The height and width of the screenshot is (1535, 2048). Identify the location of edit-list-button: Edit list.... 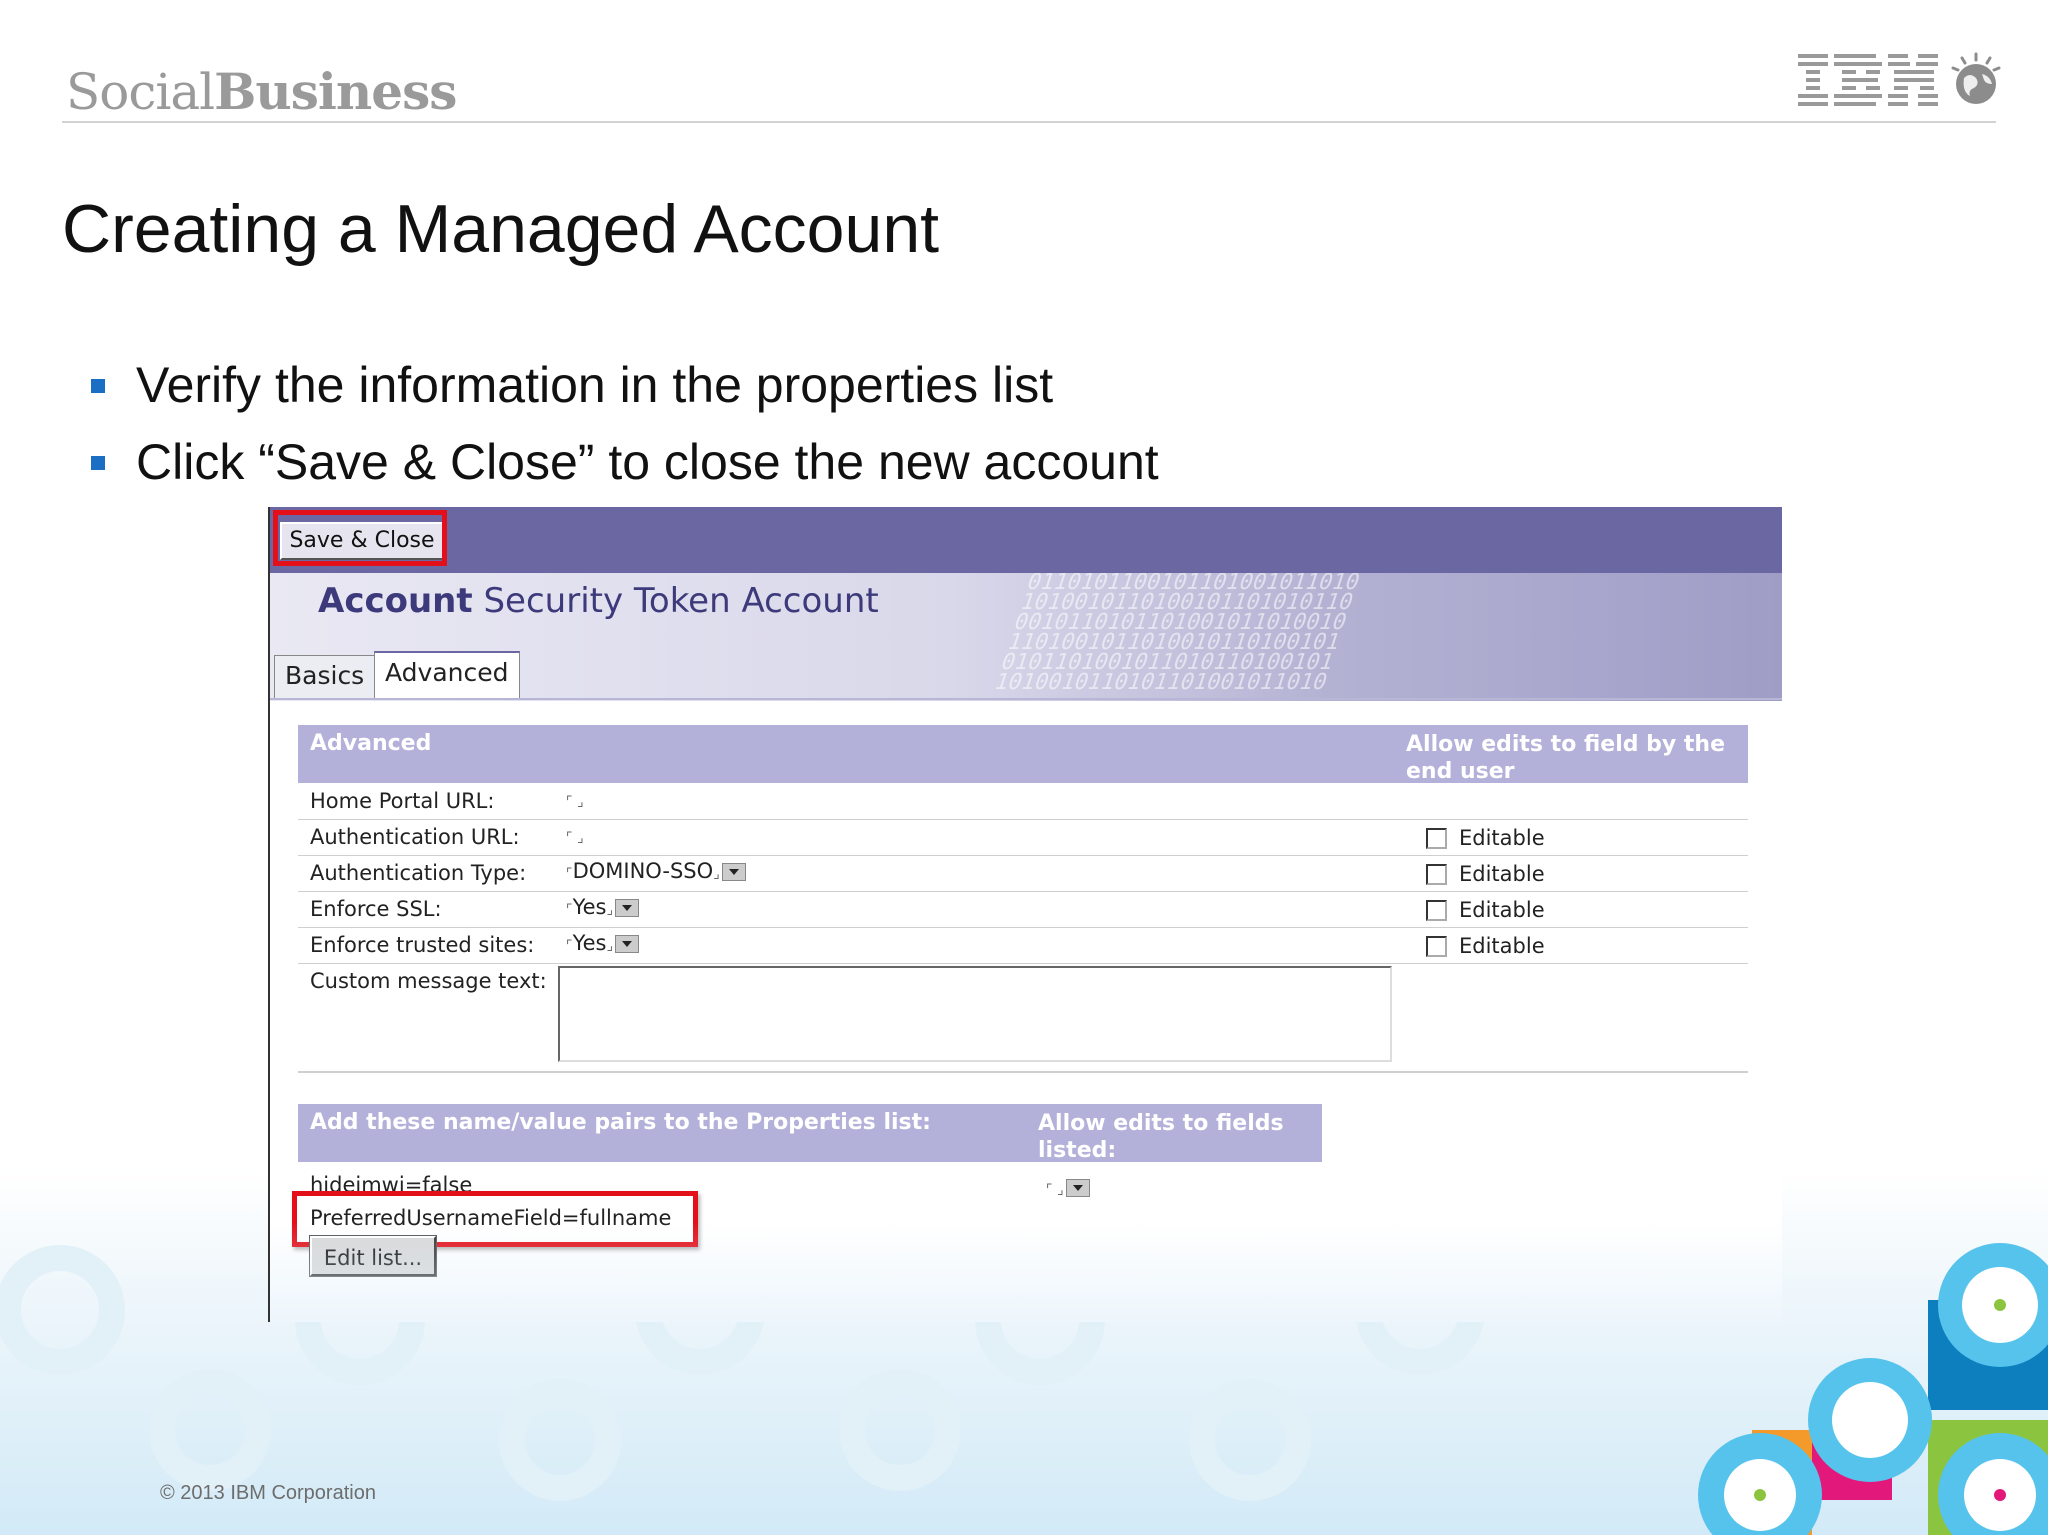
(373, 1256).